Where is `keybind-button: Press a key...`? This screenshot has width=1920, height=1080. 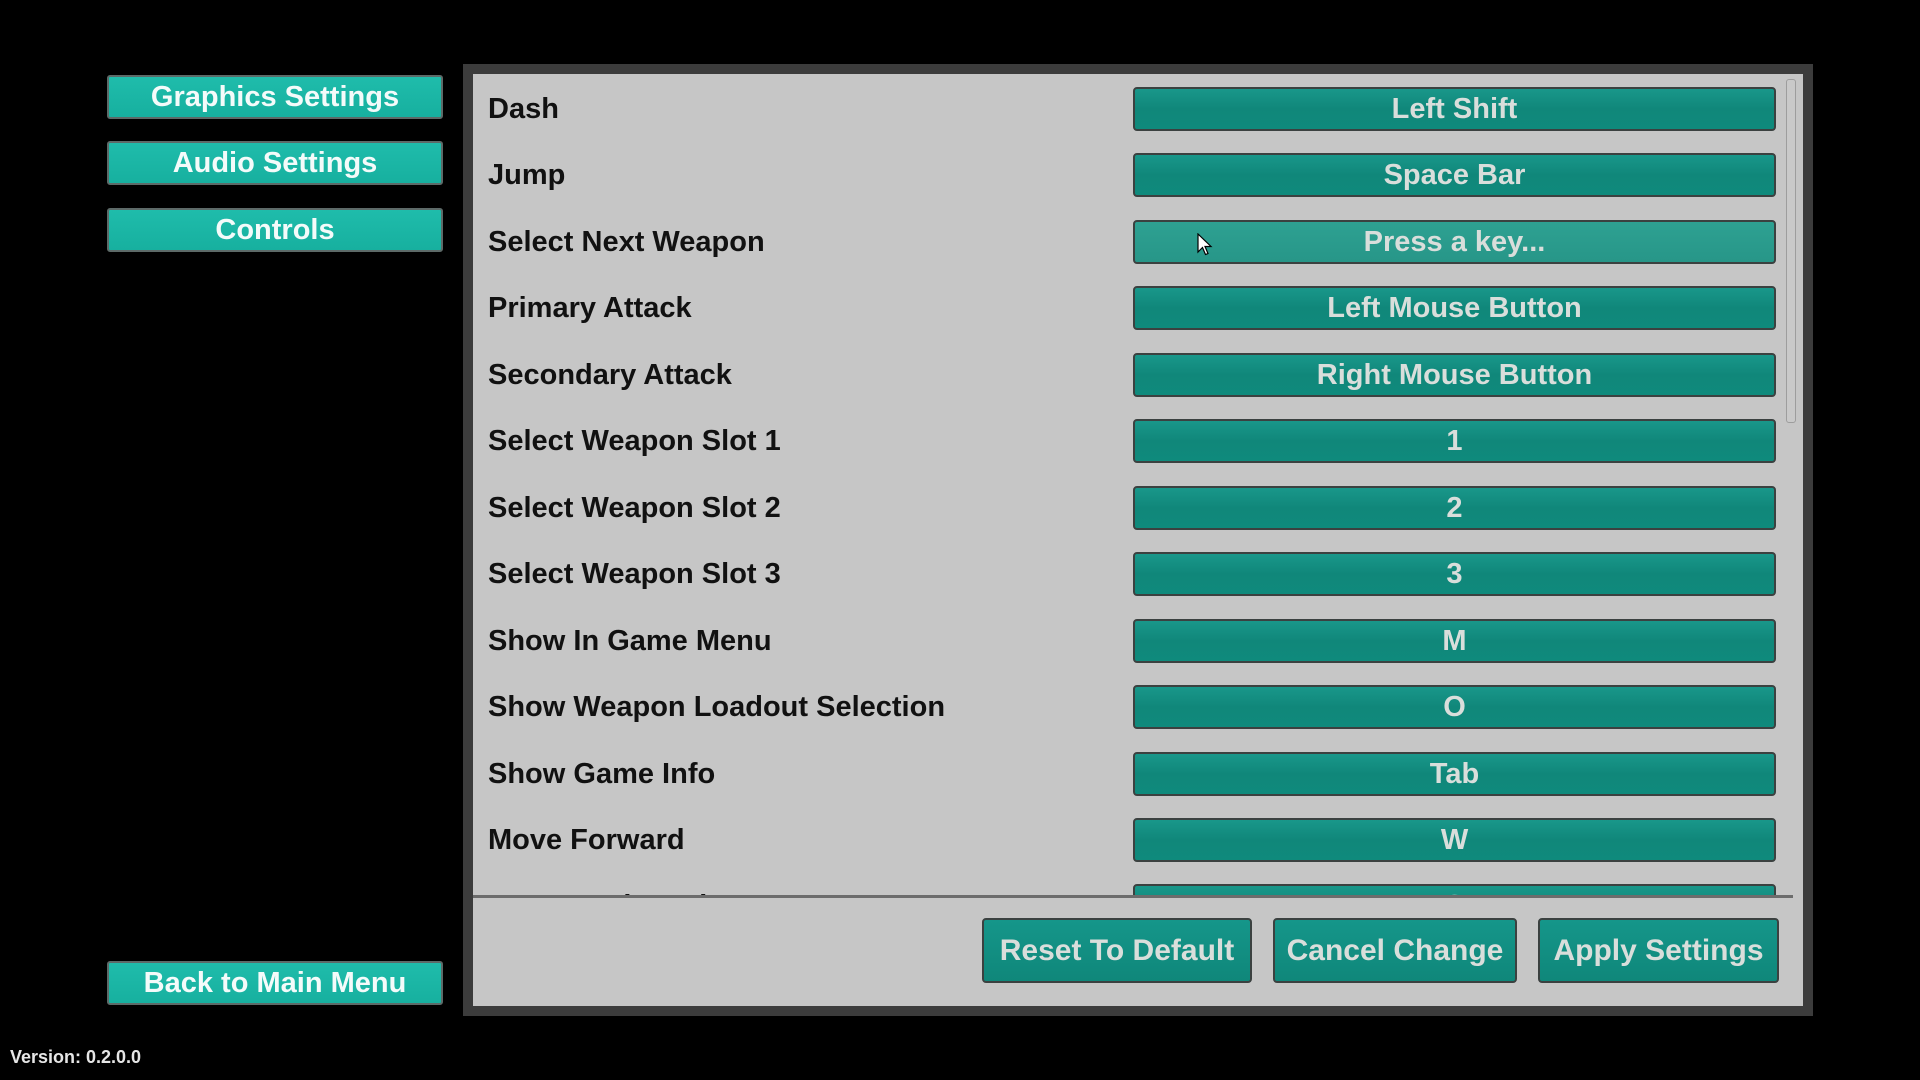
keybind-button: Press a key... is located at coordinates (1454, 241).